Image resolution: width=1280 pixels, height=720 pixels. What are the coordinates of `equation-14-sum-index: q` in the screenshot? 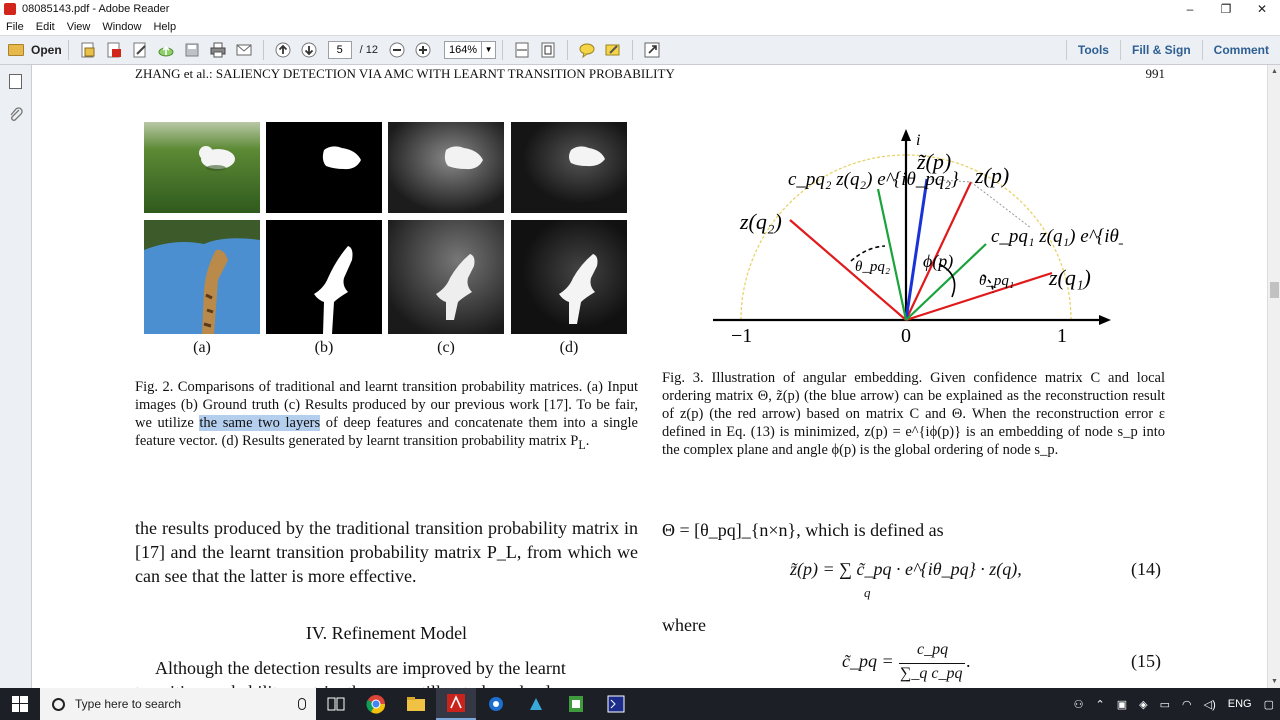 It's located at (867, 592).